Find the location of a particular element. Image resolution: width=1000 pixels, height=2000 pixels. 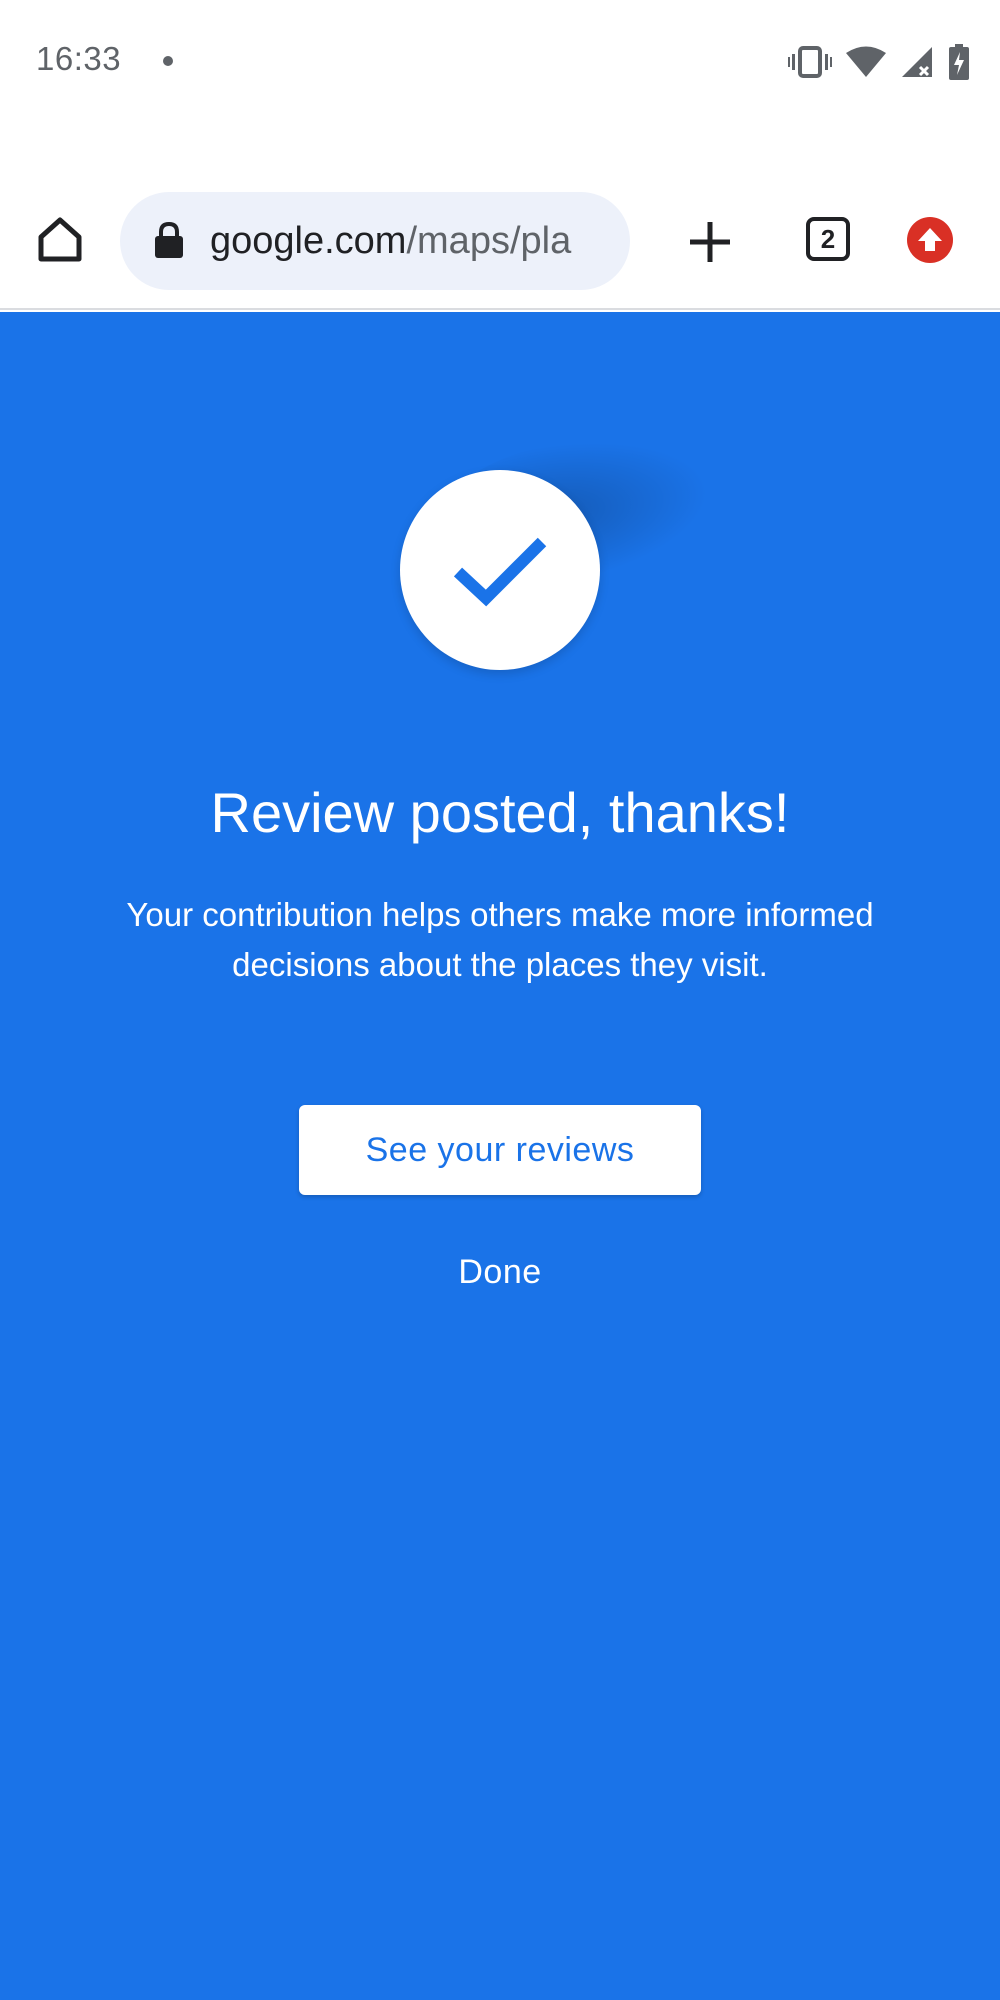

checkmark-badge is located at coordinates (500, 570).